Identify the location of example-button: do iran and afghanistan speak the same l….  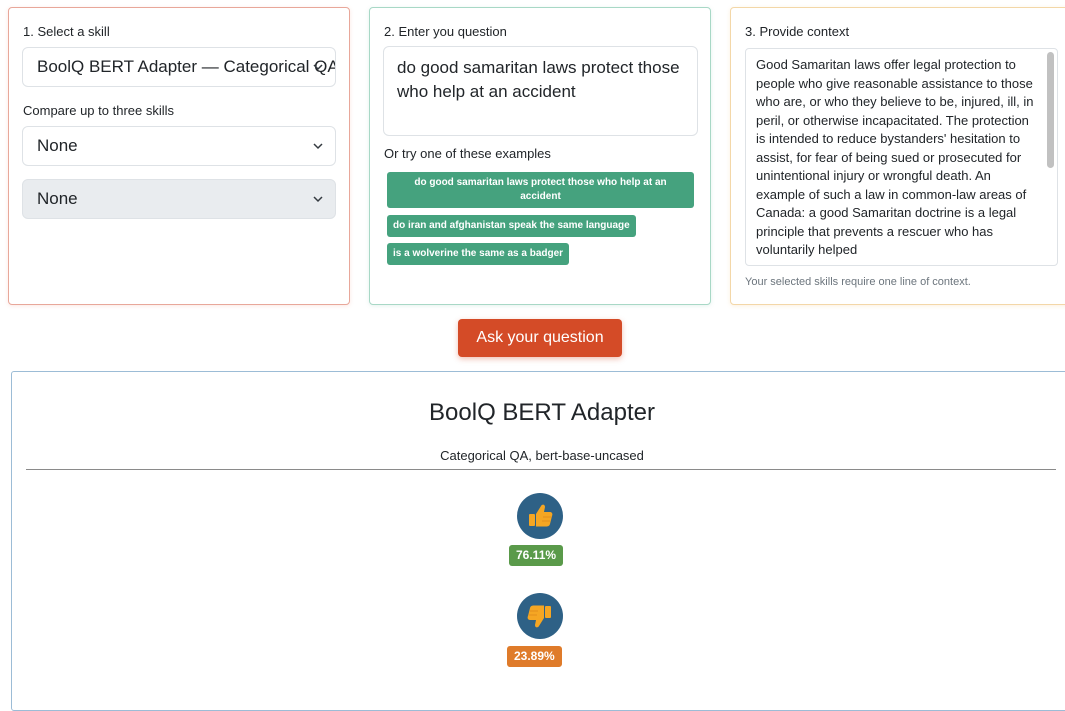
(511, 226).